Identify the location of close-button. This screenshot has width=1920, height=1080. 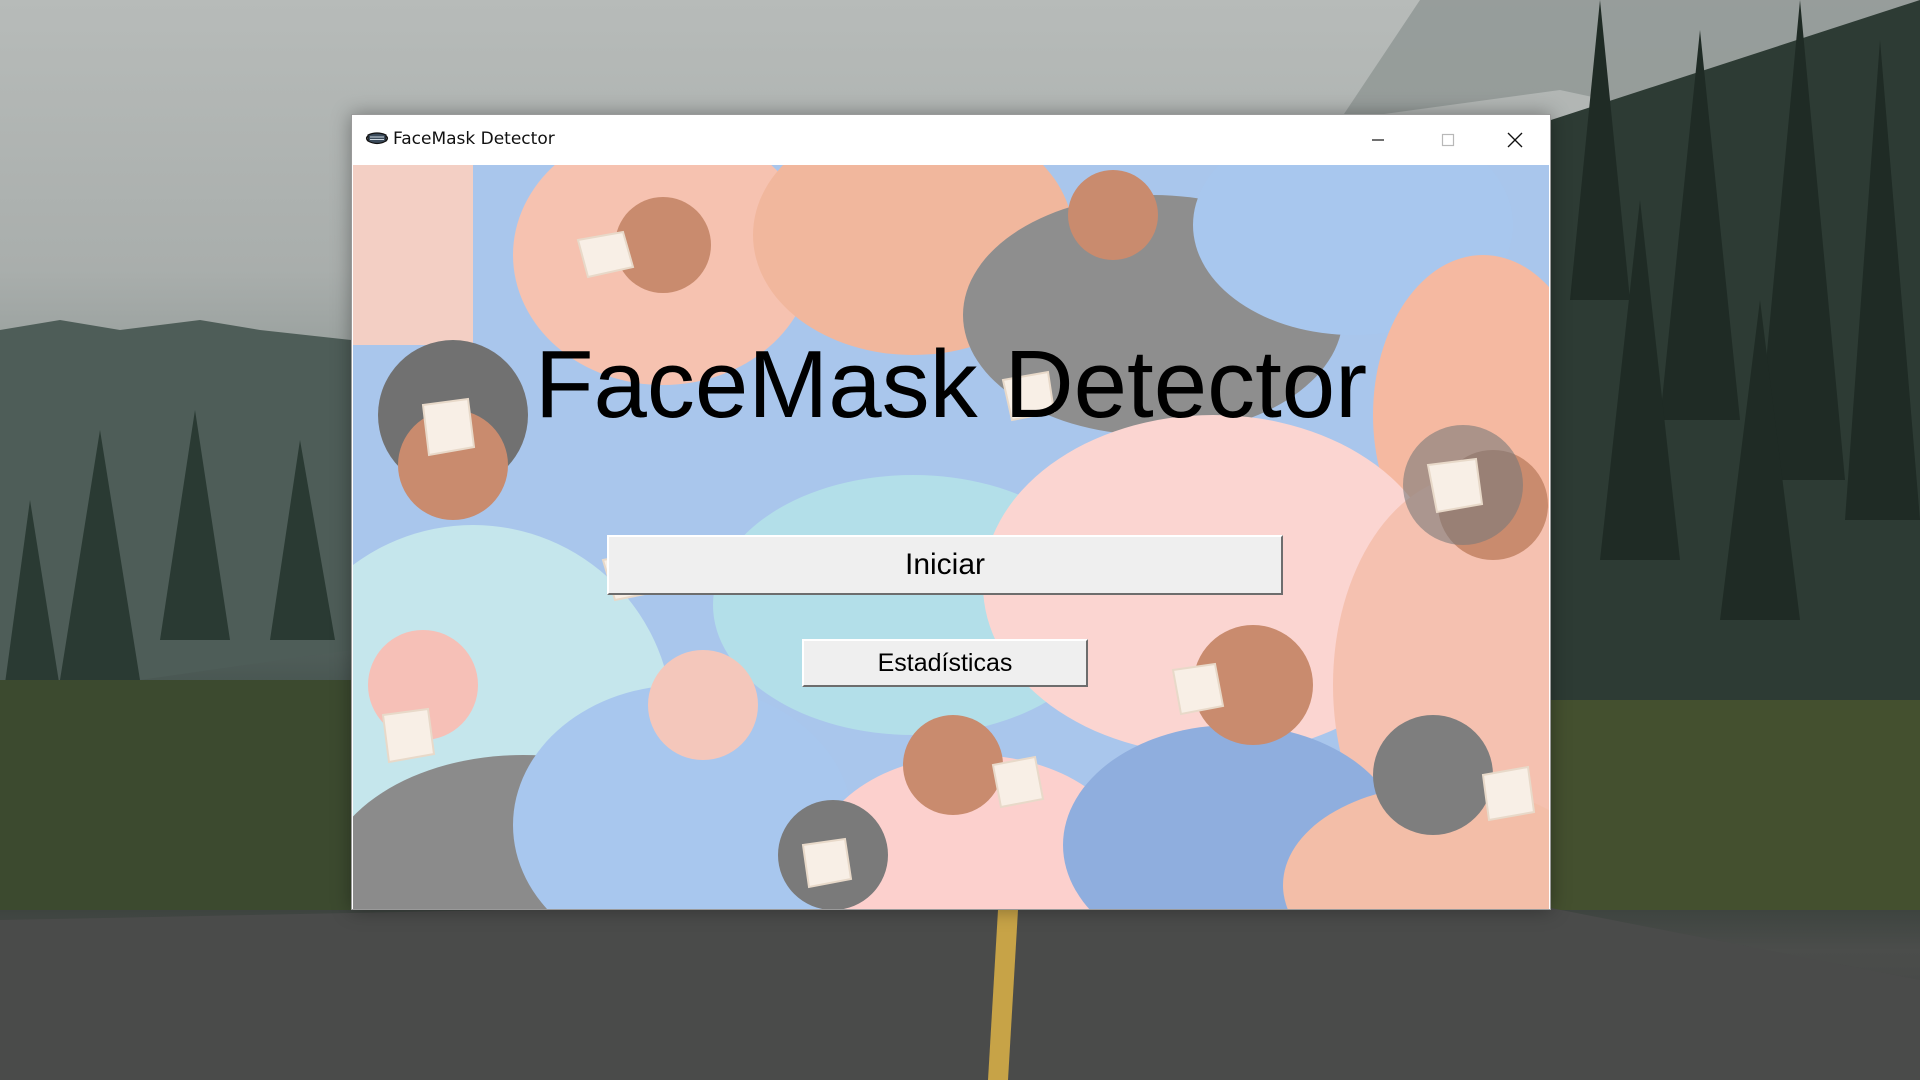
(1515, 140).